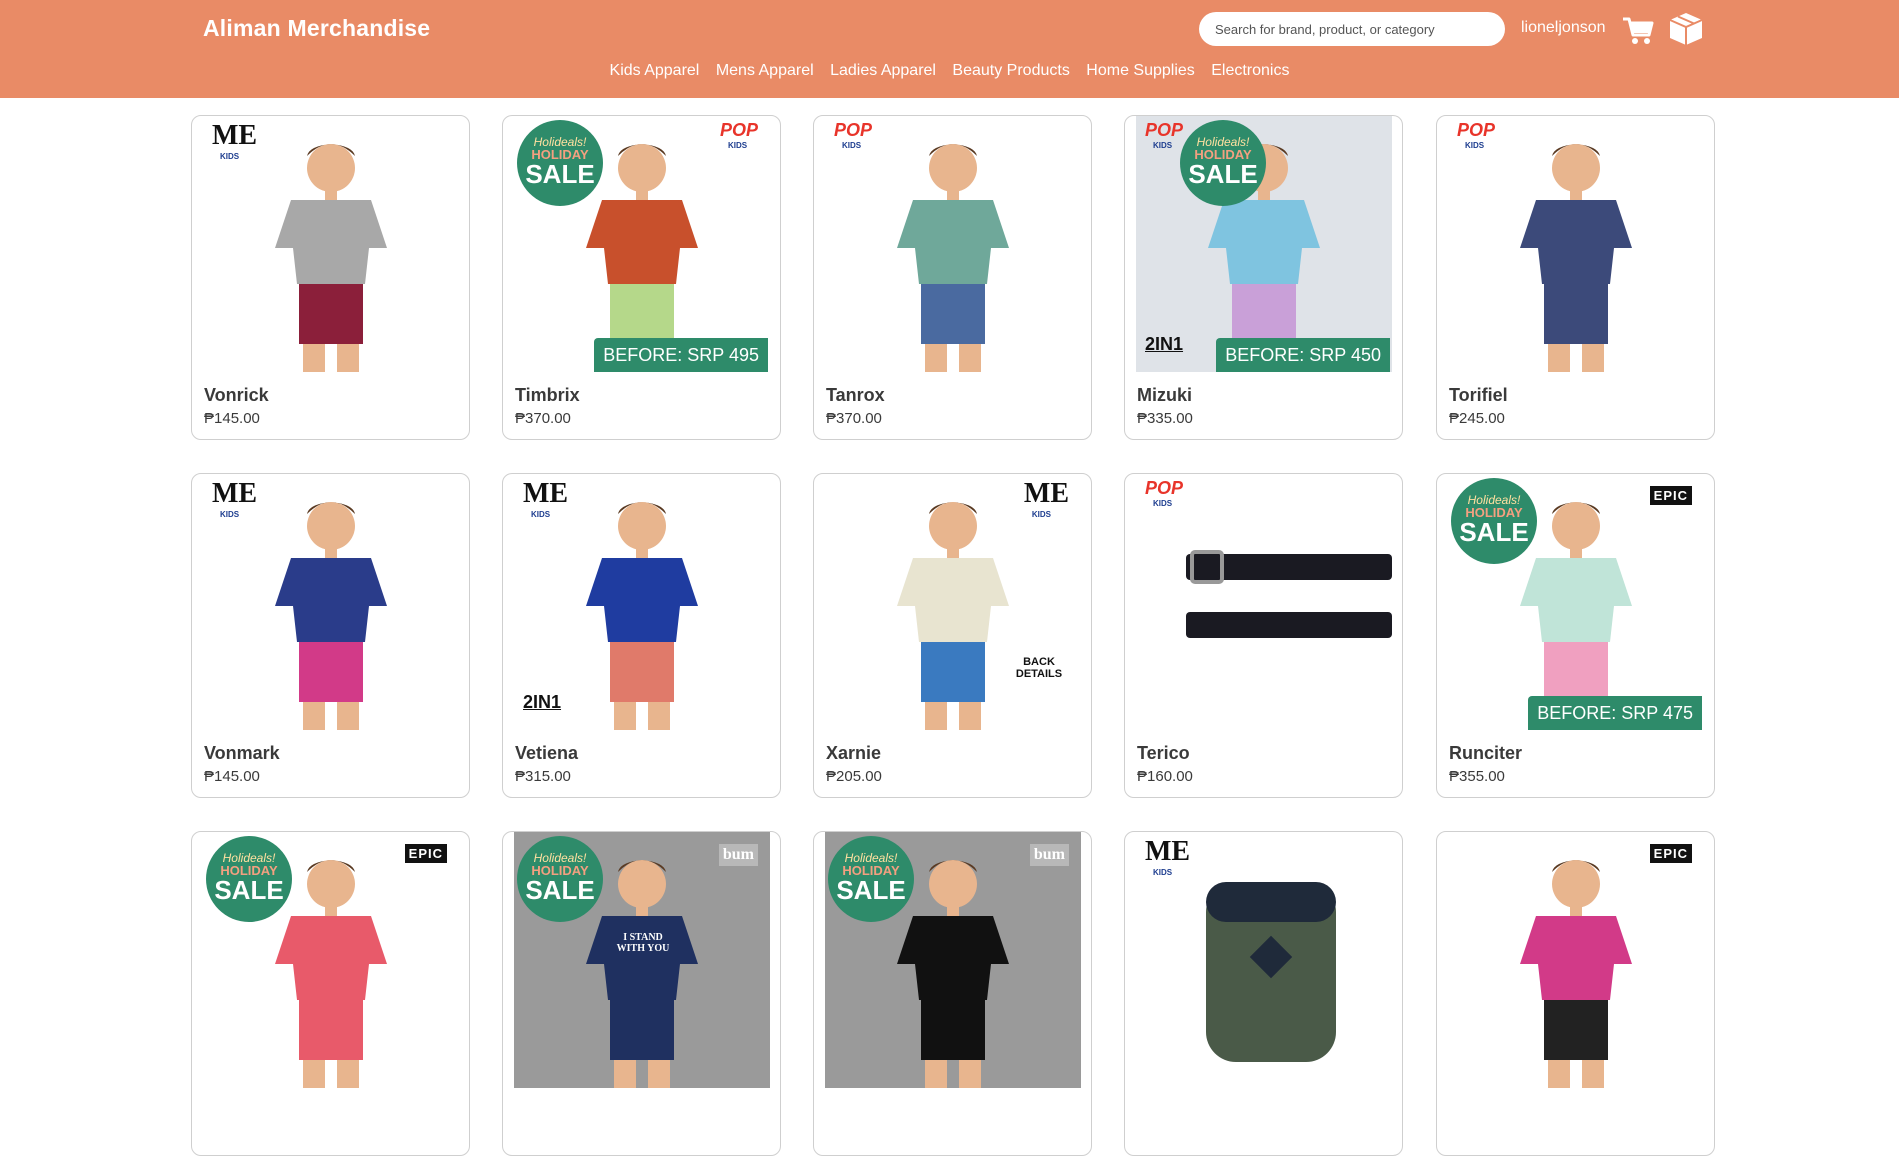  Describe the element at coordinates (681, 355) in the screenshot. I see `before-price-banner: BEFORE: SRP 495` at that location.